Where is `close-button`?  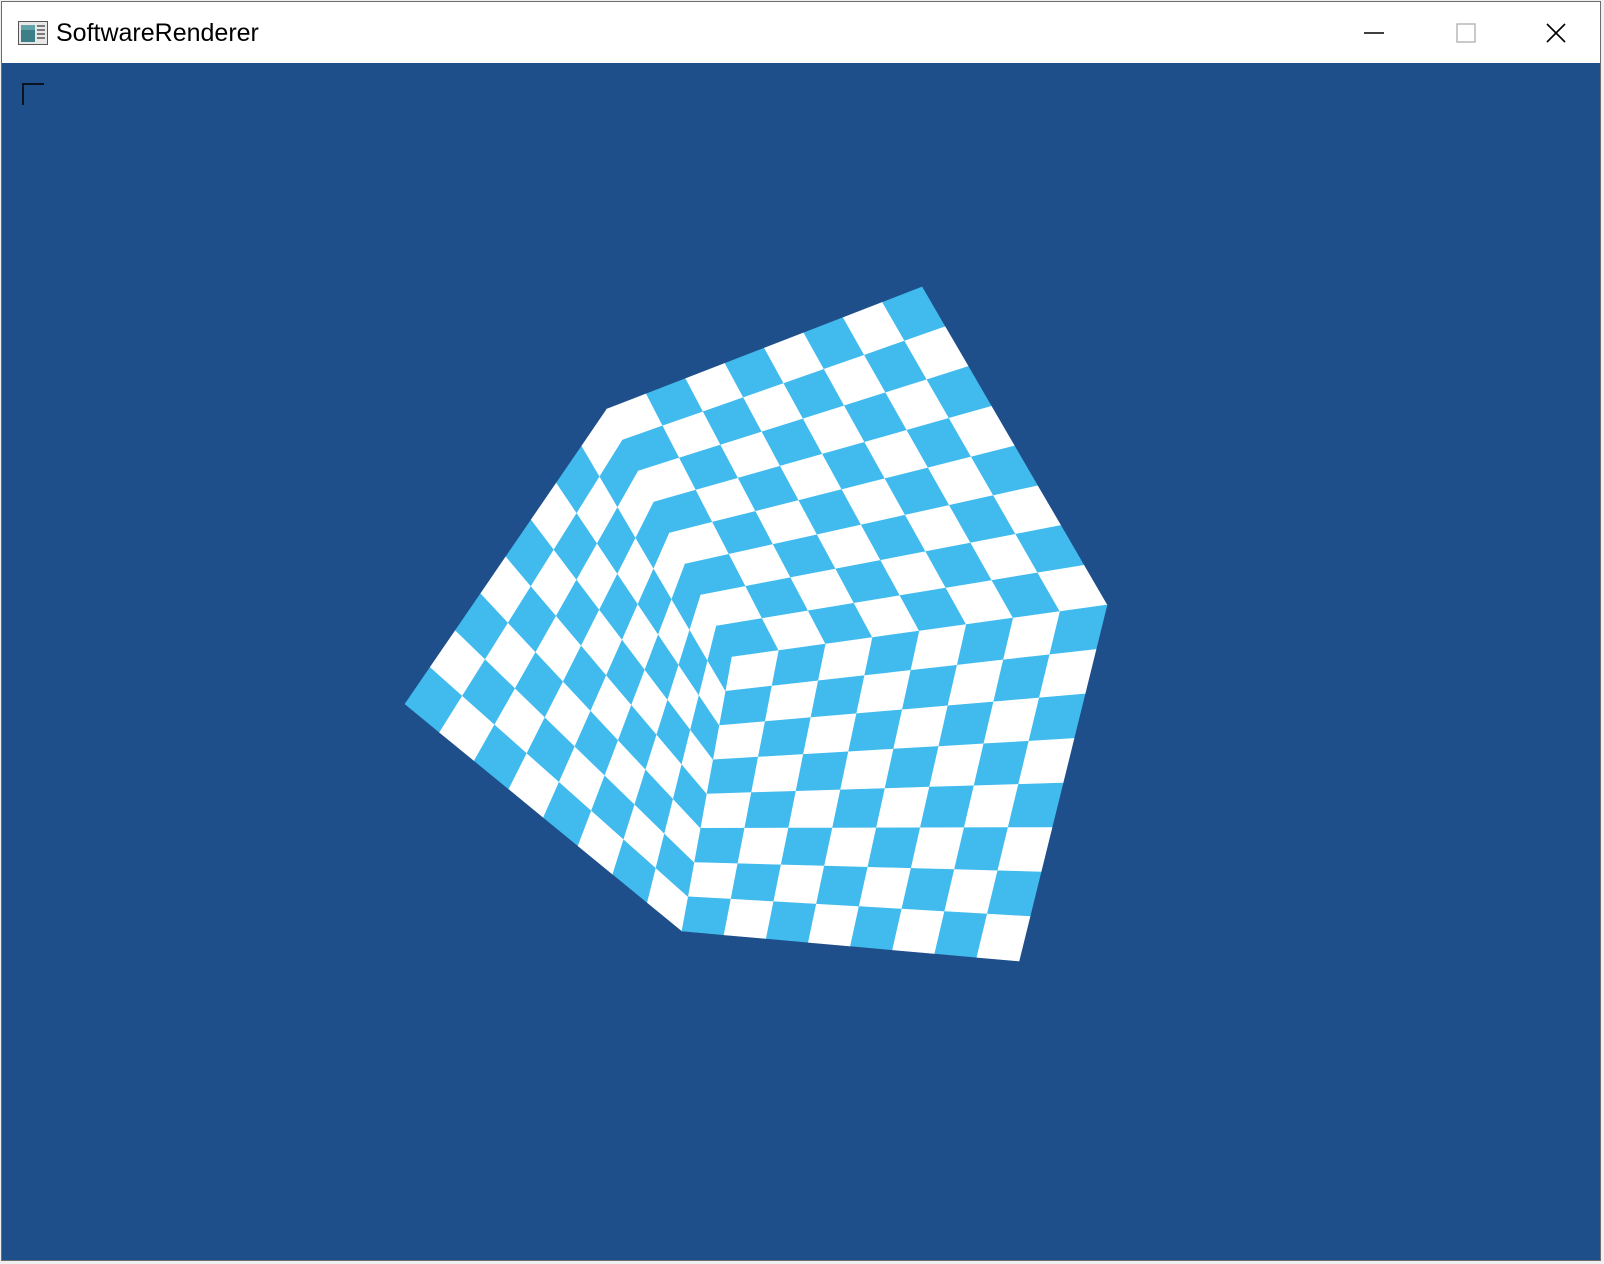 close-button is located at coordinates (1556, 32).